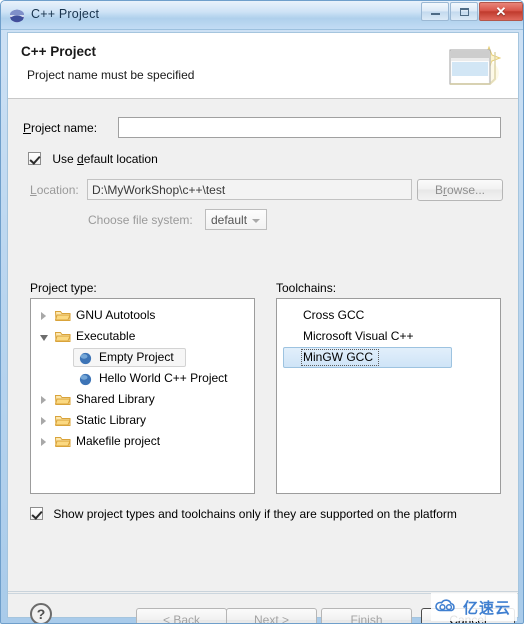 Image resolution: width=524 pixels, height=624 pixels. Describe the element at coordinates (118, 441) in the screenshot. I see `tree-item-label: Makefile project` at that location.